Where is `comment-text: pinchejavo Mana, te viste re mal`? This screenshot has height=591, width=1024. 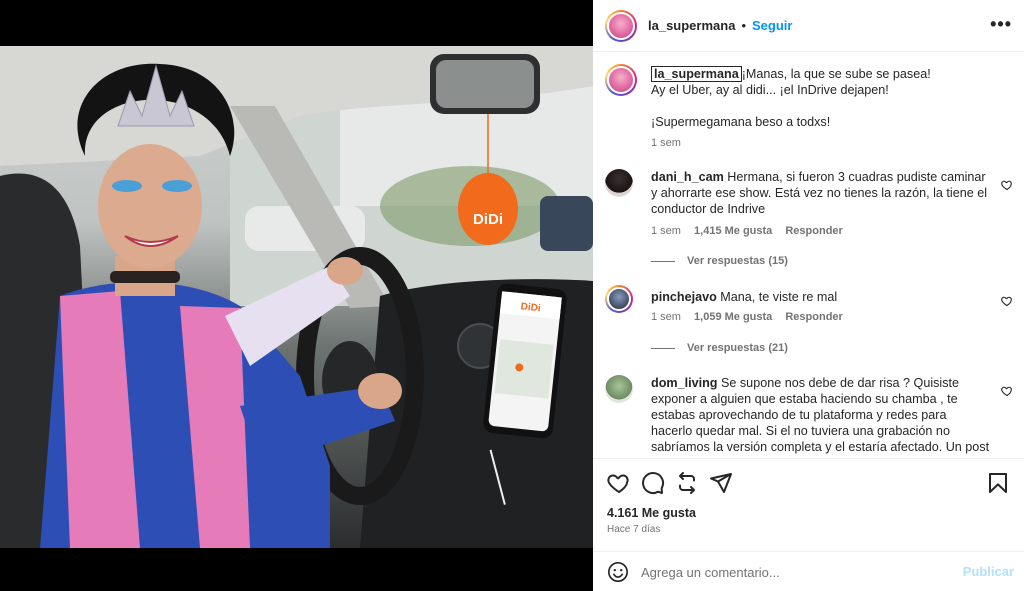
comment-text: pinchejavo Mana, te viste re mal is located at coordinates (821, 297).